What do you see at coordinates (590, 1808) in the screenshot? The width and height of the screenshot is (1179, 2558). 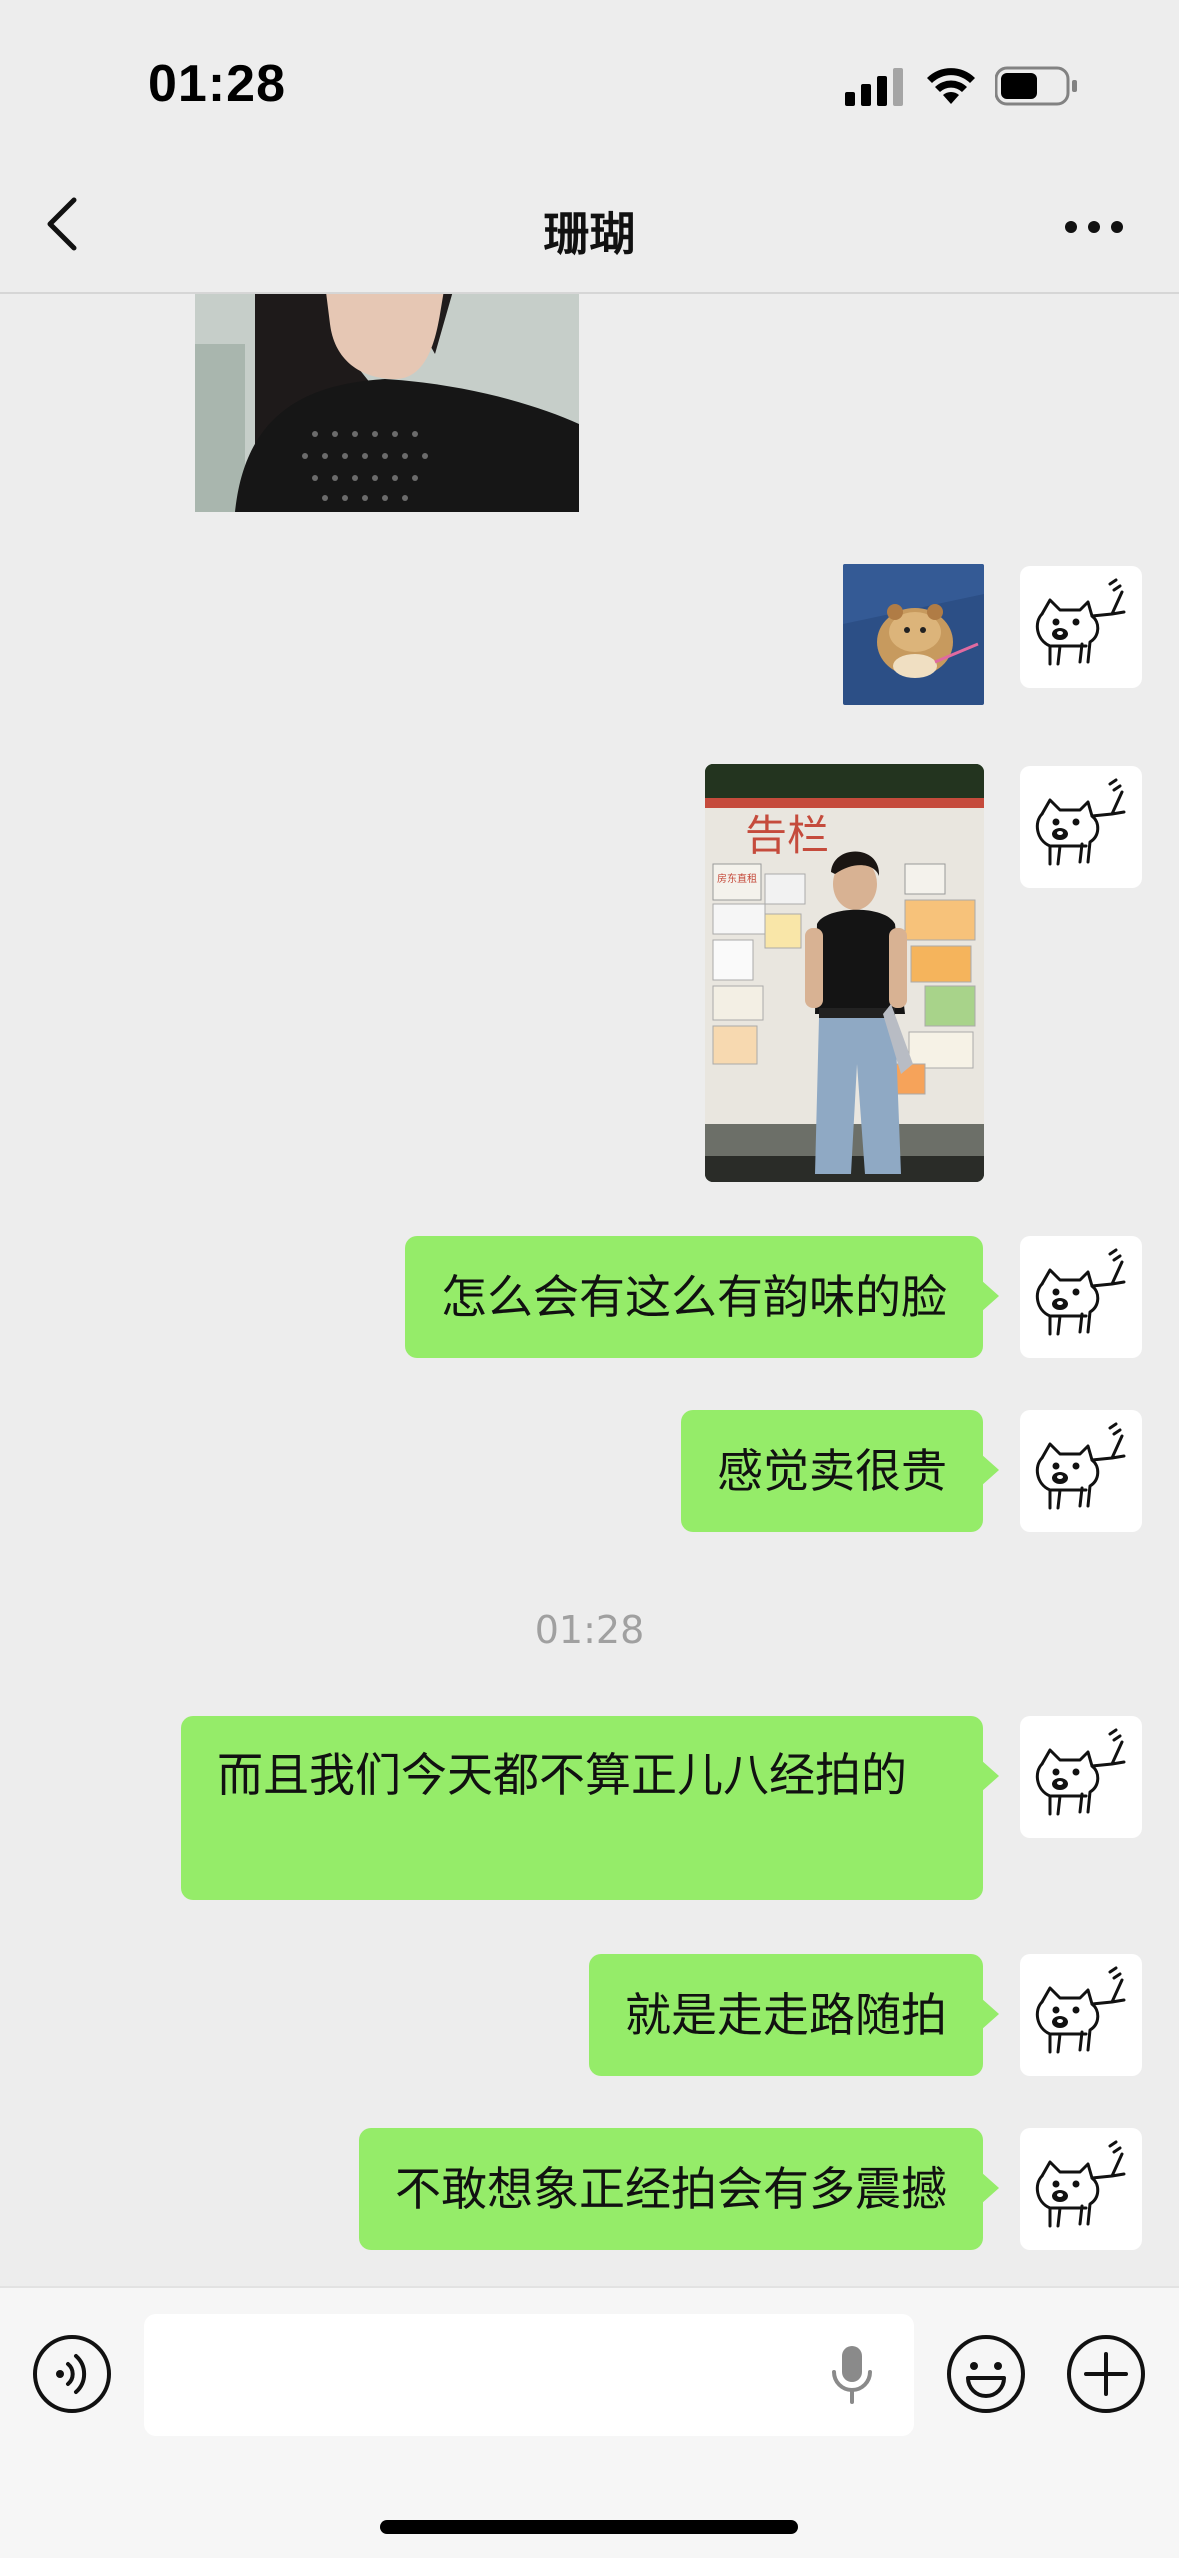 I see `message-bubble: 而且我们今天都不算正儿八经拍的` at bounding box center [590, 1808].